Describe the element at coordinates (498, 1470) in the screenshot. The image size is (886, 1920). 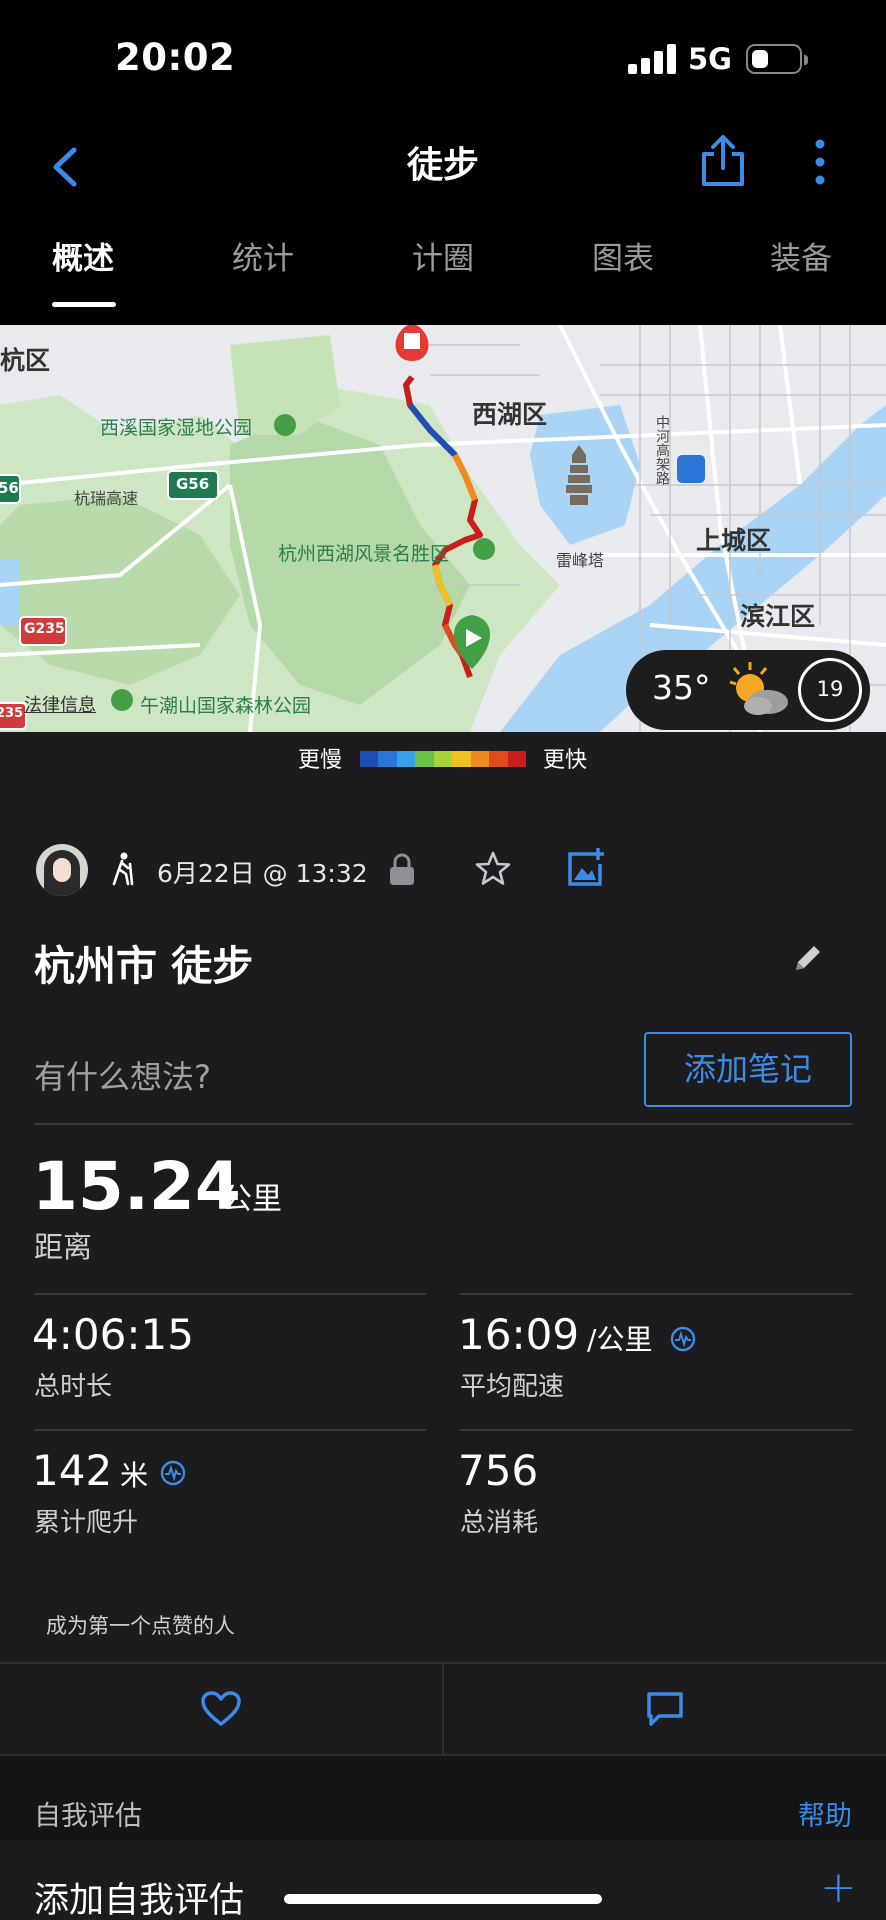
I see `calories-value: 756` at that location.